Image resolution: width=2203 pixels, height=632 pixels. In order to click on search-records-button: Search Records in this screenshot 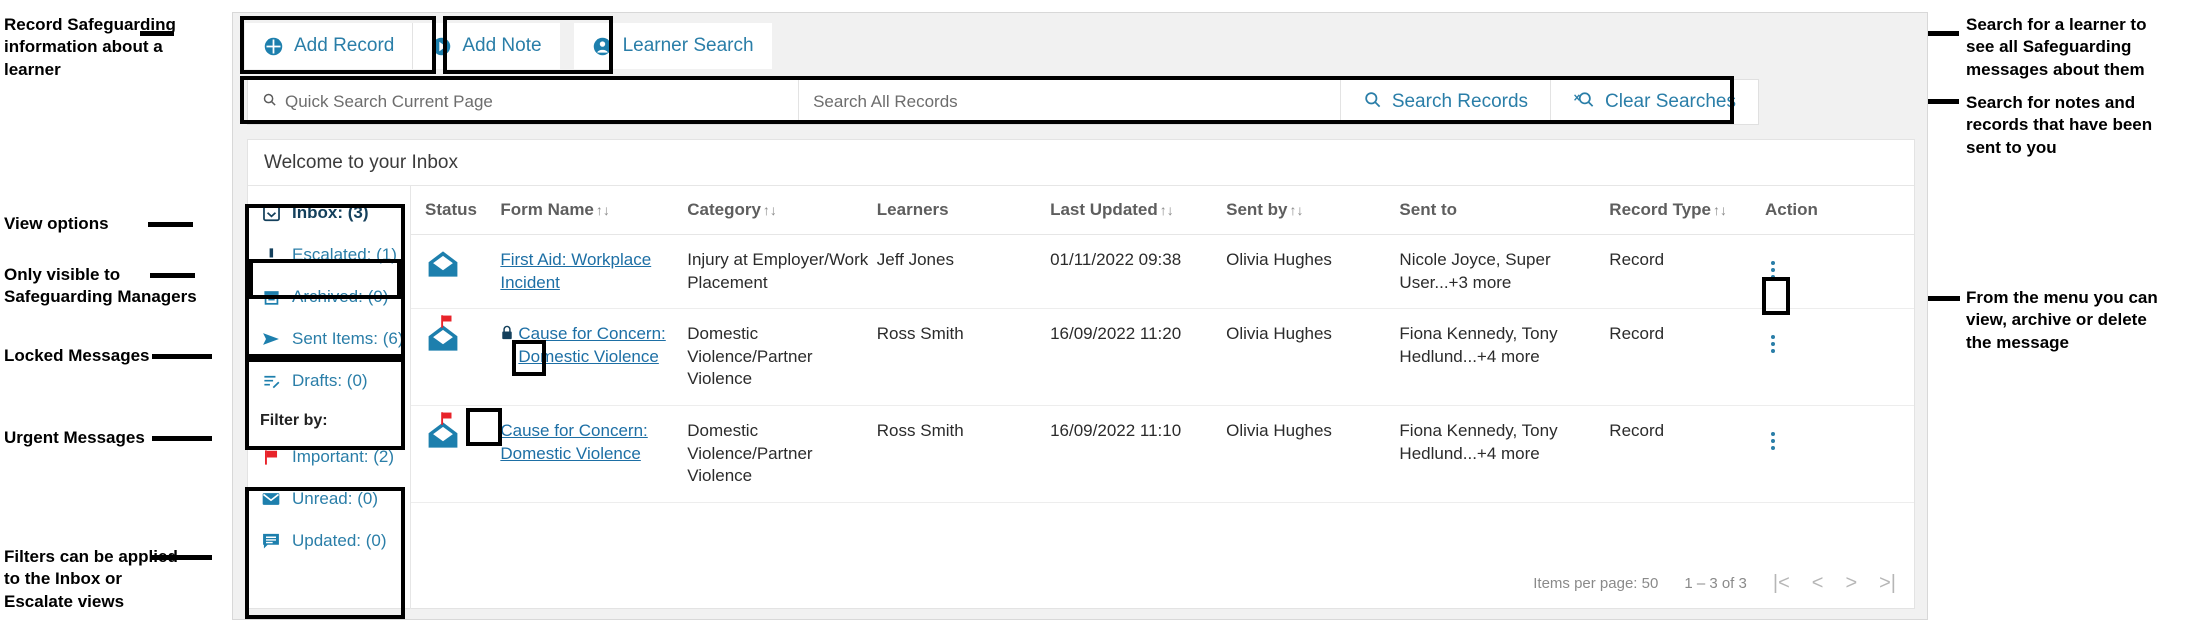, I will do `click(1446, 102)`.